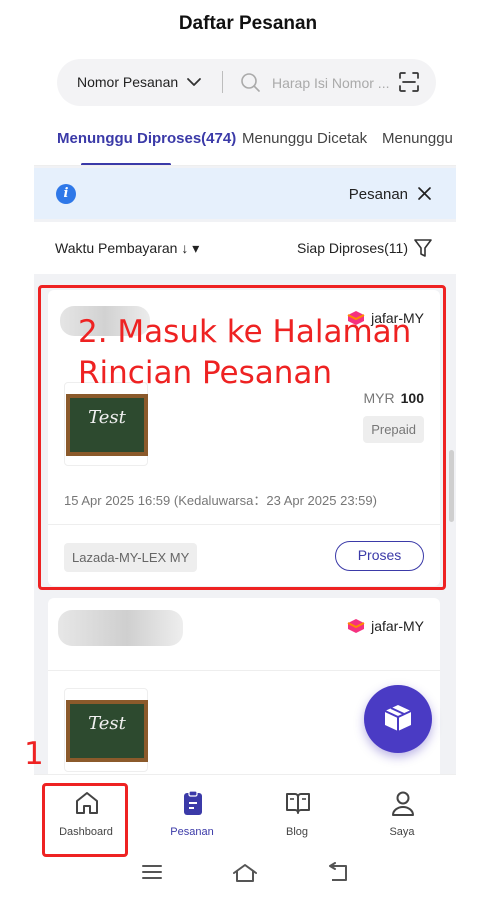 This screenshot has width=496, height=903. What do you see at coordinates (194, 82) in the screenshot?
I see `chevron-down-icon` at bounding box center [194, 82].